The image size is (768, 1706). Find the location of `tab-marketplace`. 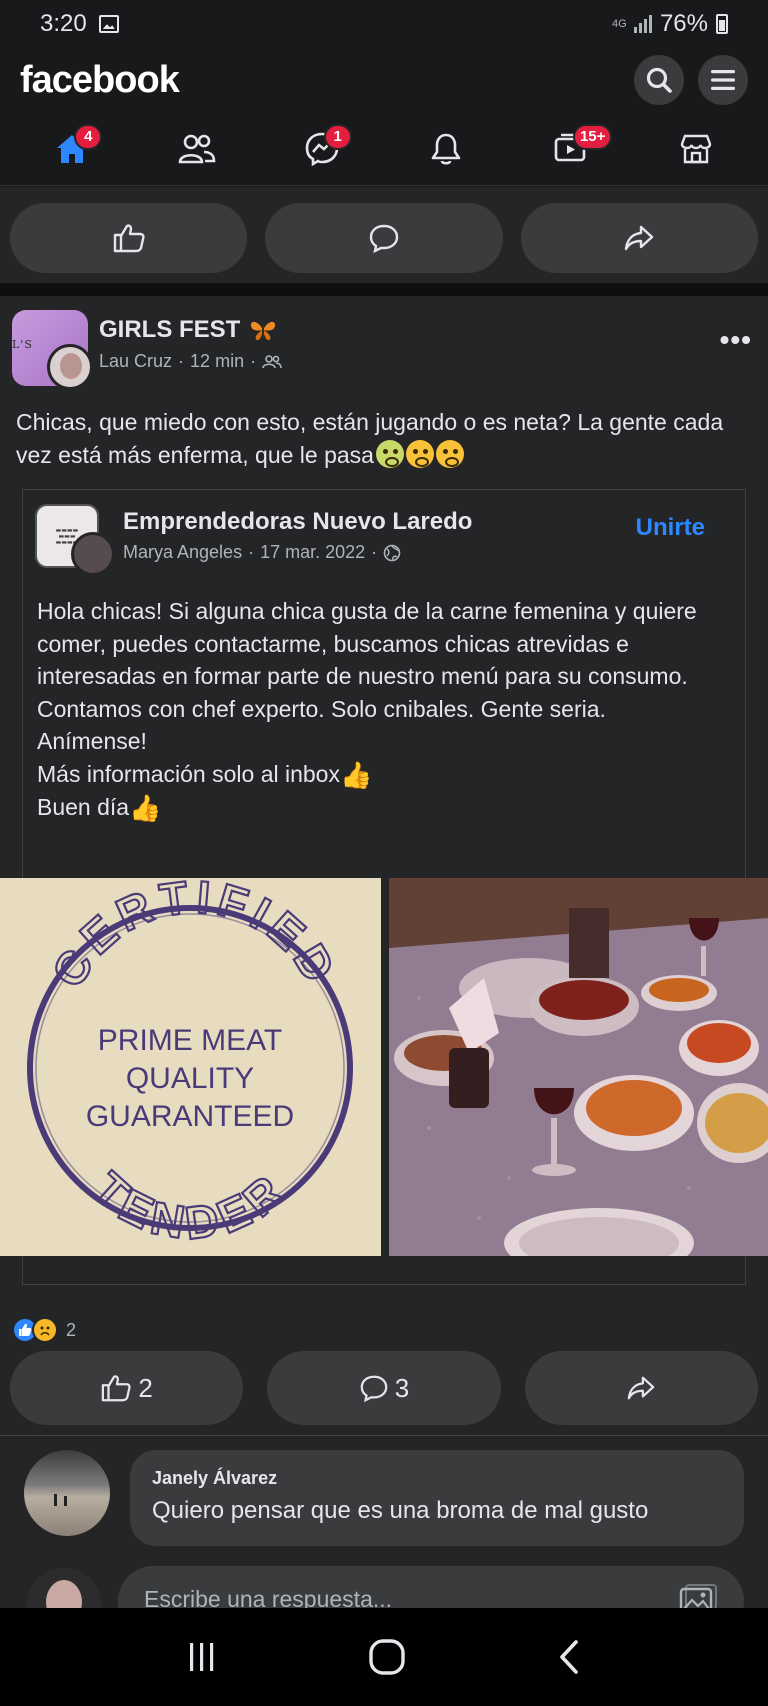

tab-marketplace is located at coordinates (696, 149).